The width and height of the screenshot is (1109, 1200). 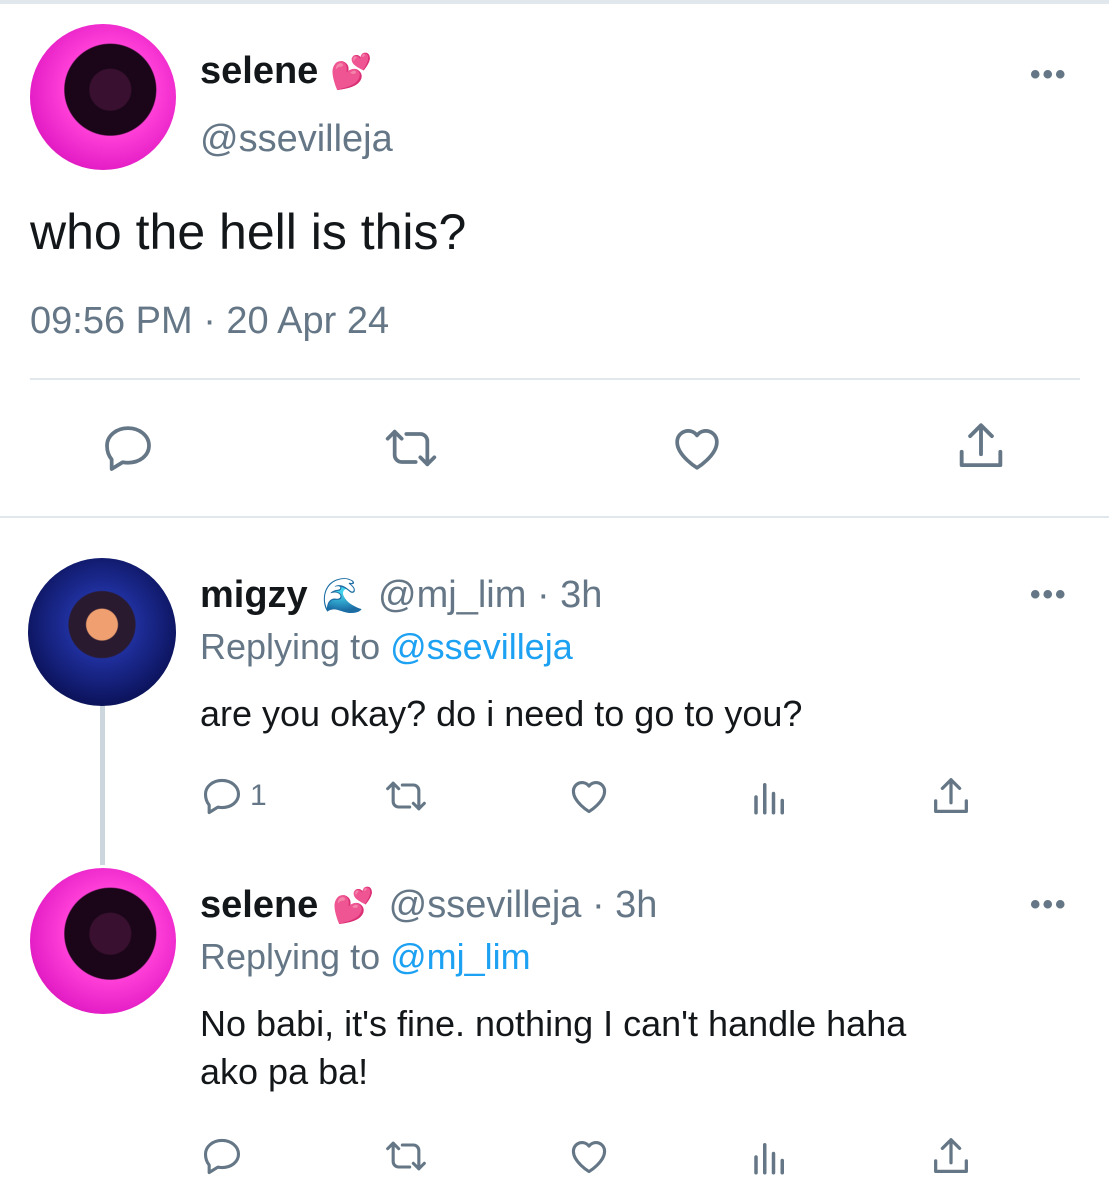 I want to click on replying-handle-link: @ssevilleja, so click(x=481, y=646).